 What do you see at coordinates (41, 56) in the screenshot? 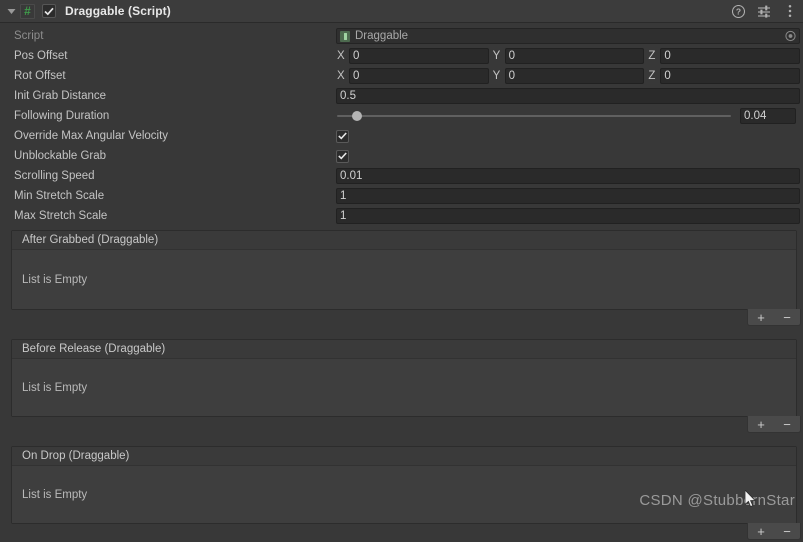
I see `label-pos-offset: Pos Offset` at bounding box center [41, 56].